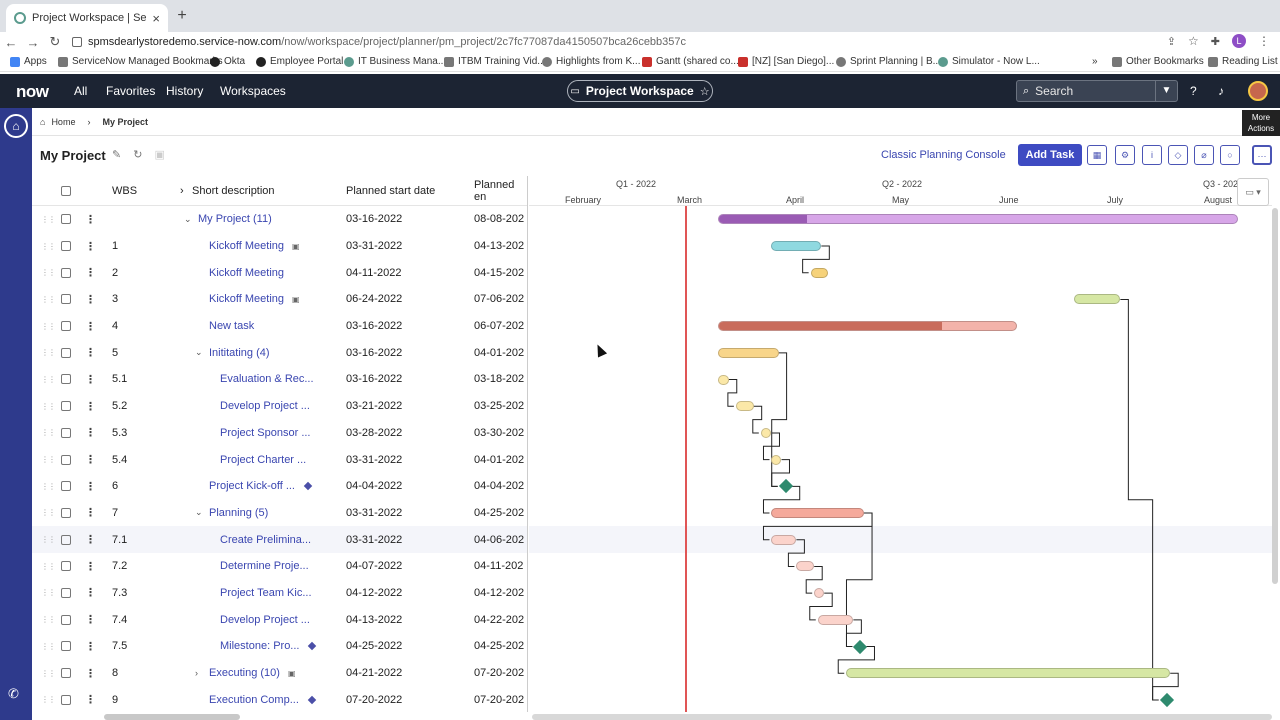 The height and width of the screenshot is (720, 1280). What do you see at coordinates (63, 122) in the screenshot?
I see `breadcrumb-home: Home` at bounding box center [63, 122].